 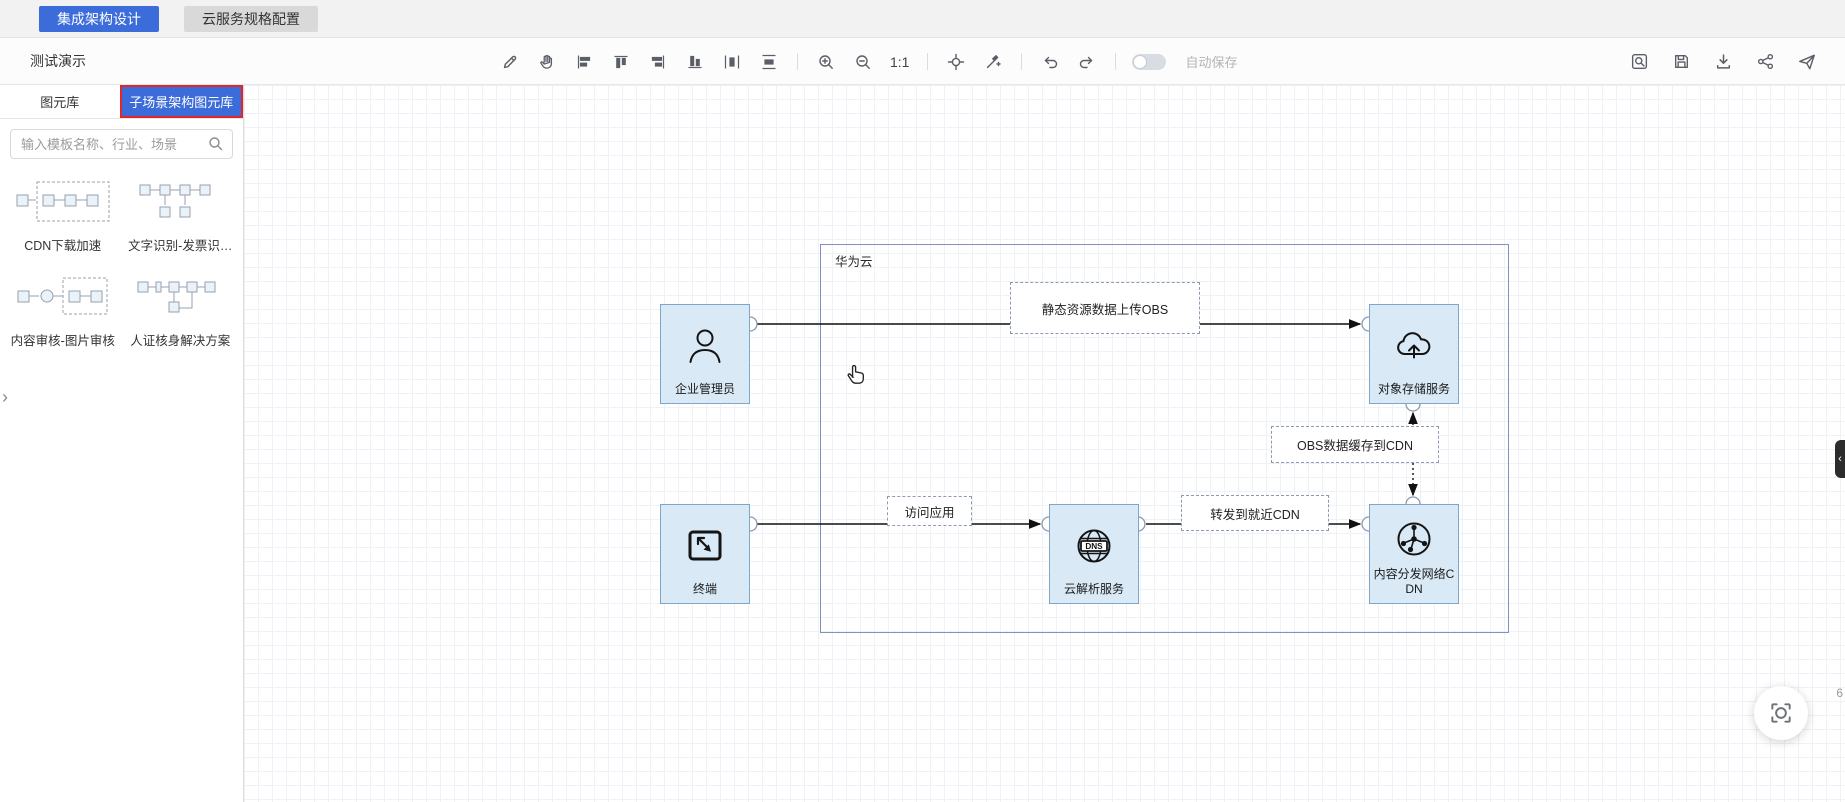 What do you see at coordinates (704, 588) in the screenshot?
I see `node-label: 终端` at bounding box center [704, 588].